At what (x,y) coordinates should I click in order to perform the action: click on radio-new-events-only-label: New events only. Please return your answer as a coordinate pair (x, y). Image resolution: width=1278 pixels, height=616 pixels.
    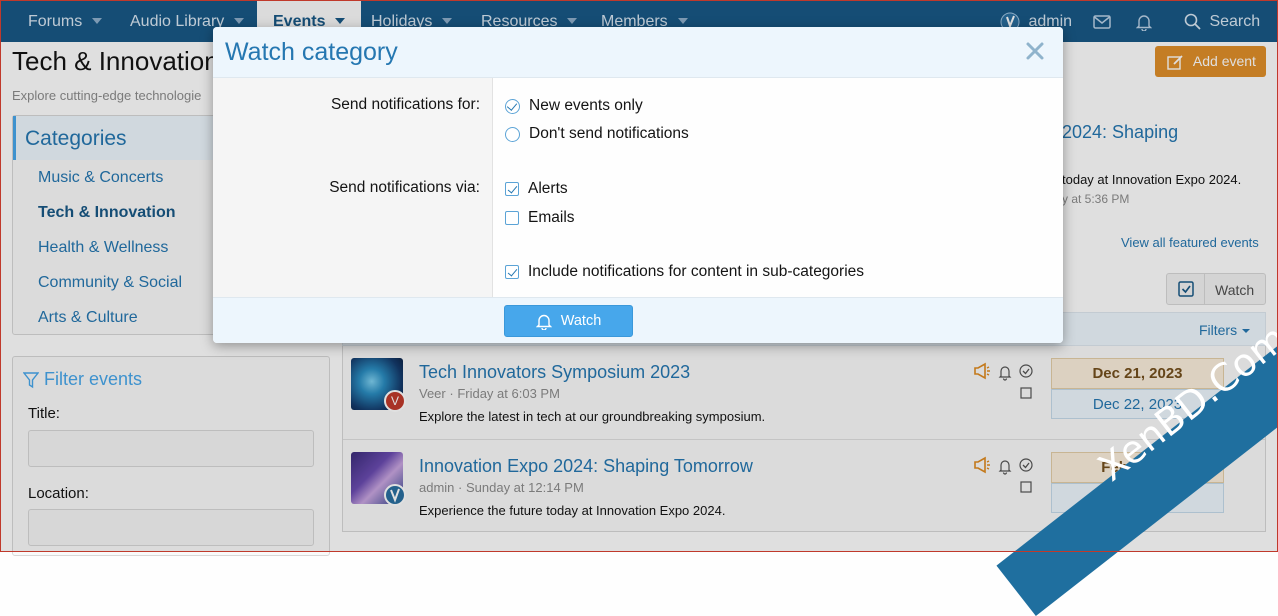
    Looking at the image, I should click on (586, 105).